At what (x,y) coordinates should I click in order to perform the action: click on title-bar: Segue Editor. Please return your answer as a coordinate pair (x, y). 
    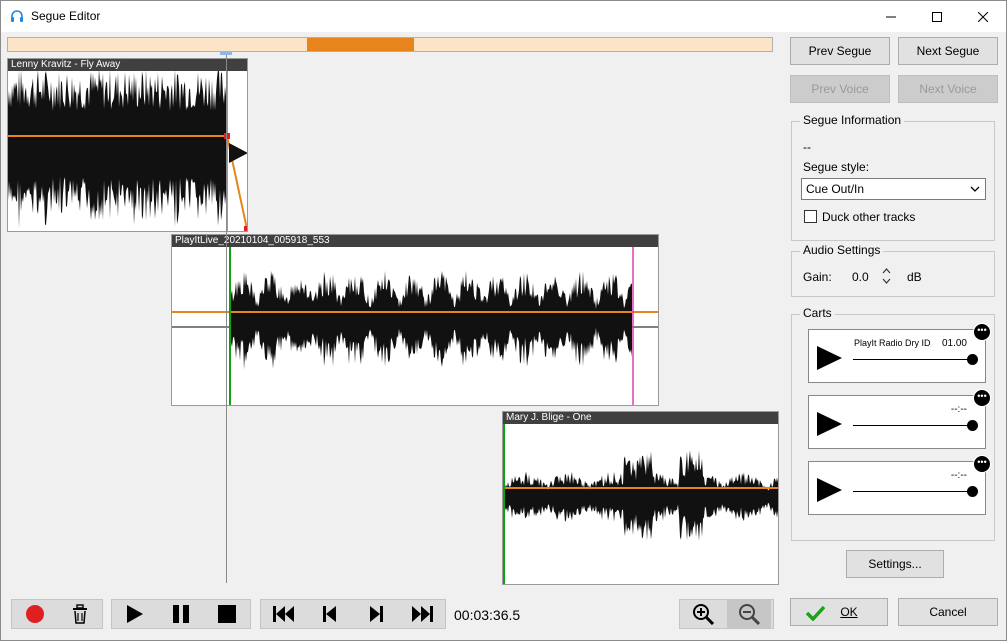
    Looking at the image, I should click on (503, 16).